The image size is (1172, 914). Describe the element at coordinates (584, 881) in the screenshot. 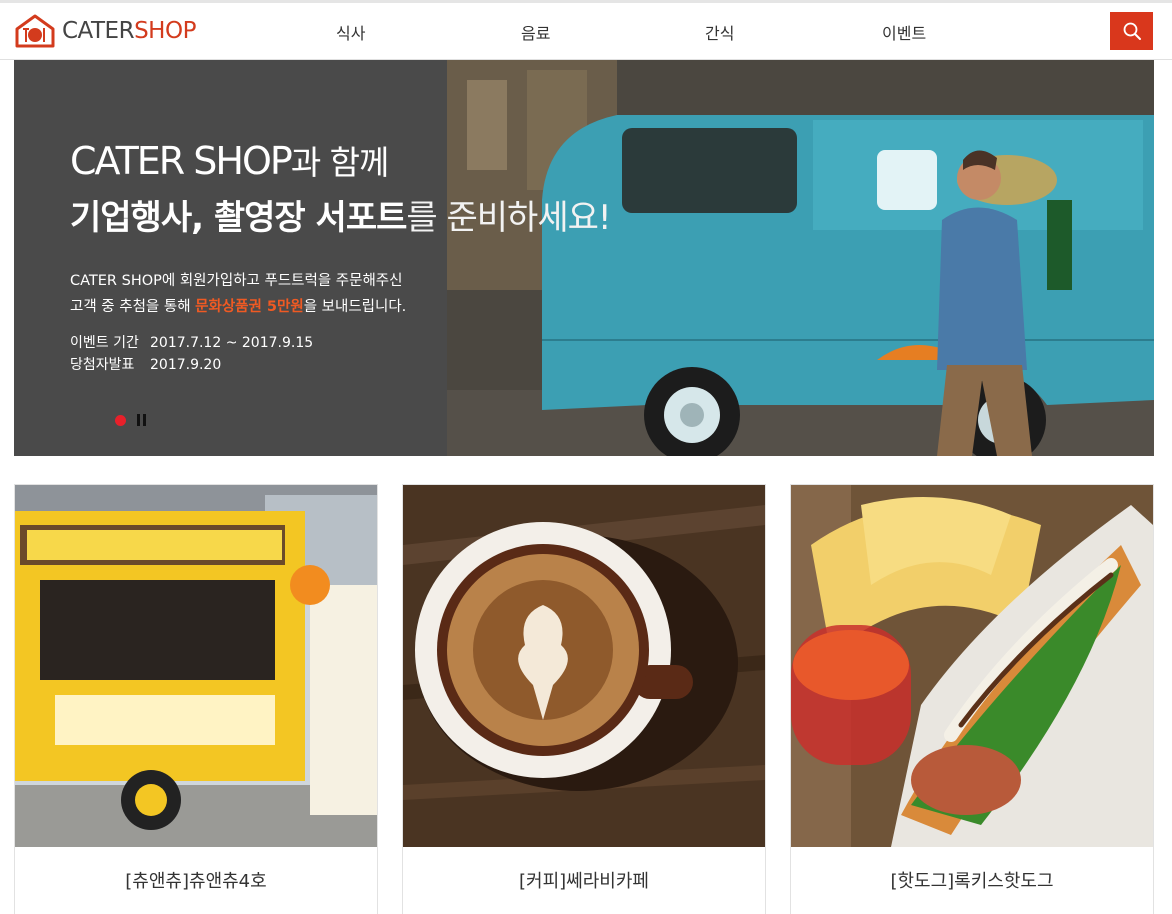

I see `vendor-name: [커피]쎄라비카페` at that location.